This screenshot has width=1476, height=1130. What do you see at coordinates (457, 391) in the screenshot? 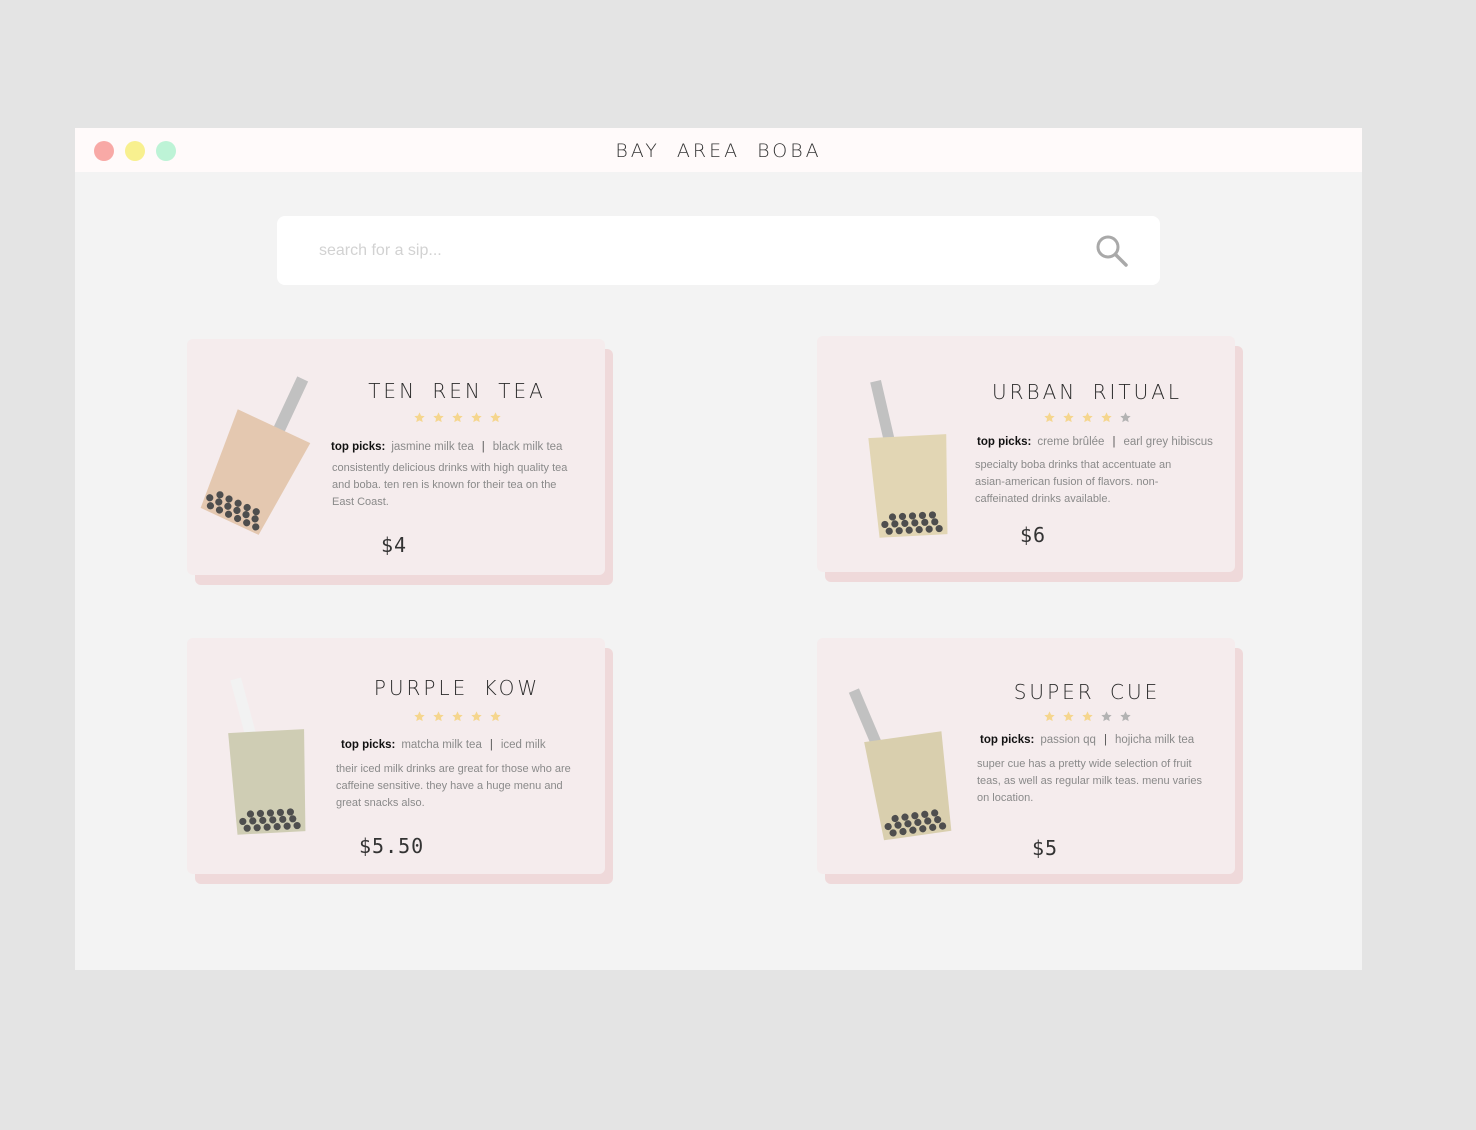
I see `shop-name: TEN REN TEA` at bounding box center [457, 391].